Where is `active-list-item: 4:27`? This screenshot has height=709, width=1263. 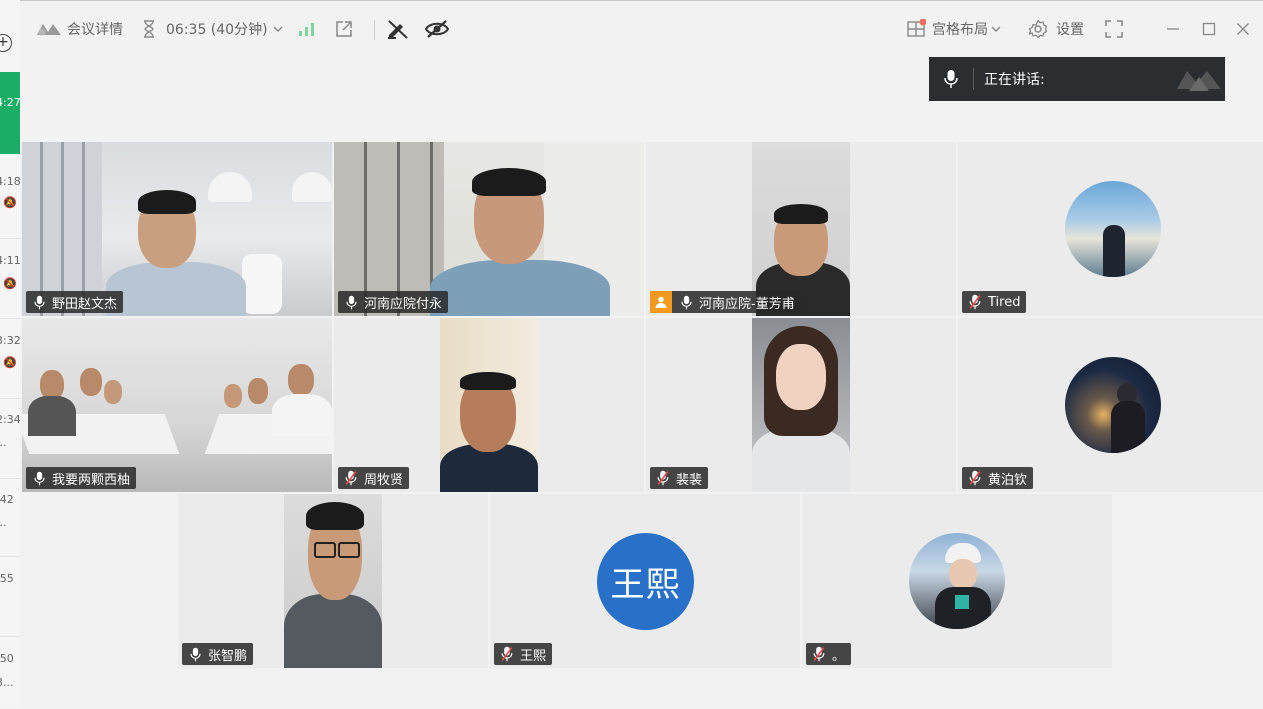 active-list-item: 4:27 is located at coordinates (10, 113).